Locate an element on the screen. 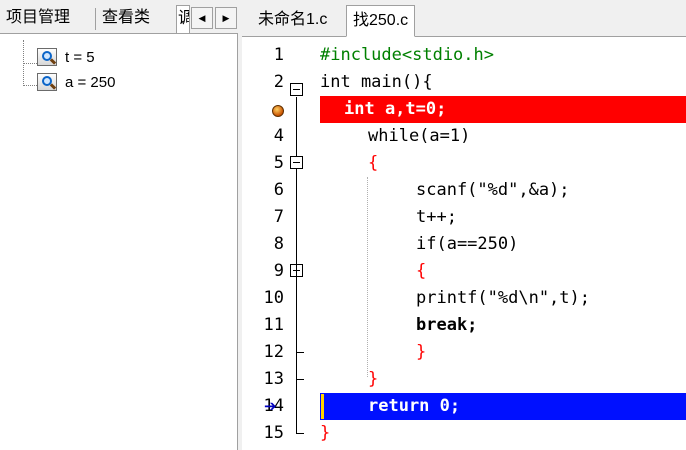 The width and height of the screenshot is (686, 450). line-number: 8 is located at coordinates (278, 244).